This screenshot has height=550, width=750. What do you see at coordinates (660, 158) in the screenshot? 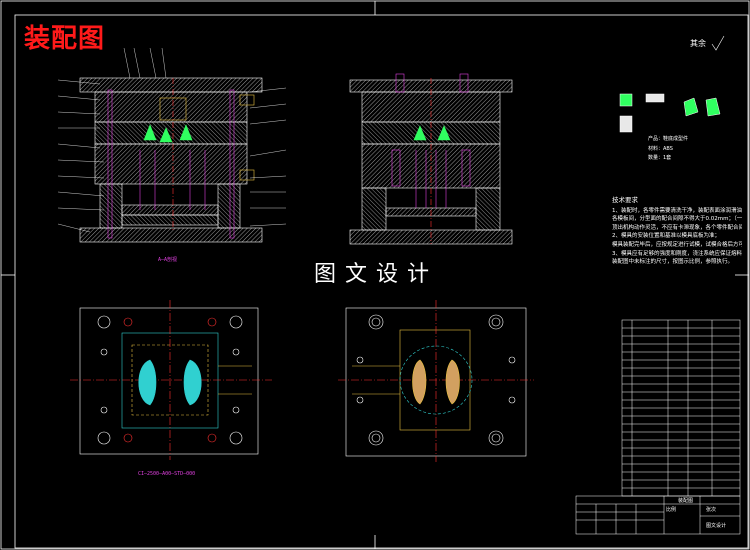
I see `part-spec-line: 数量：1套` at bounding box center [660, 158].